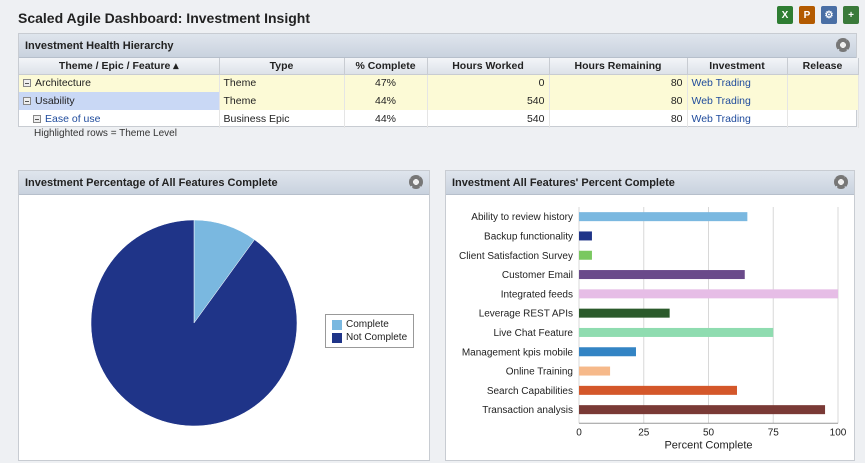  I want to click on row-name: Usability, so click(55, 101).